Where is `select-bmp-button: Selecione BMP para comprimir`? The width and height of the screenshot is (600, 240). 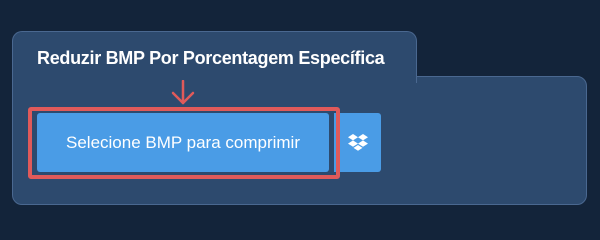 select-bmp-button: Selecione BMP para comprimir is located at coordinates (183, 142).